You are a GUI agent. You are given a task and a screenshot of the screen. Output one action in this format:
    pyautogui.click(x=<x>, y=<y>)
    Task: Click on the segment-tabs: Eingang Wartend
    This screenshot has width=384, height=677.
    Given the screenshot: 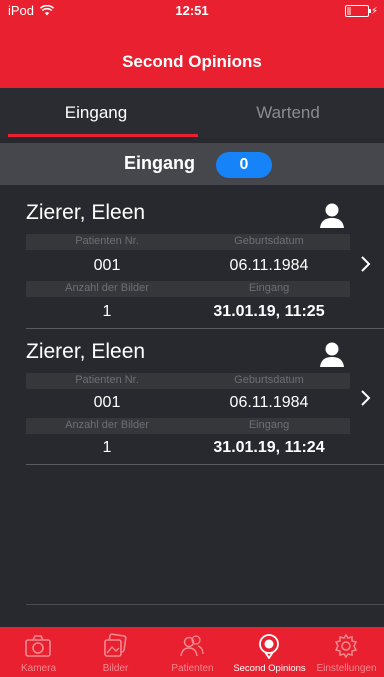 What is the action you would take?
    pyautogui.click(x=192, y=113)
    